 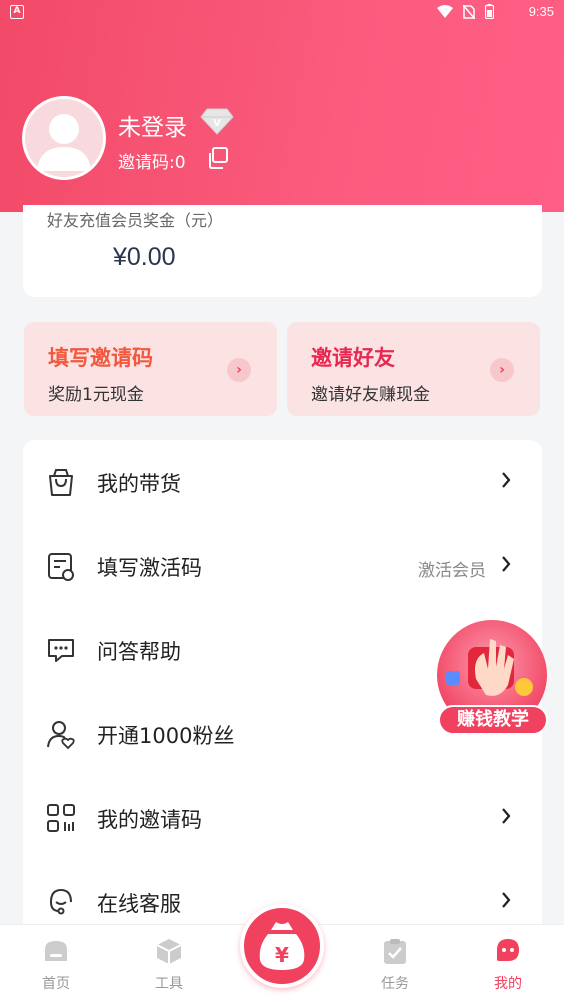 What do you see at coordinates (152, 163) in the screenshot?
I see `invite-code-text: 邀请码:0` at bounding box center [152, 163].